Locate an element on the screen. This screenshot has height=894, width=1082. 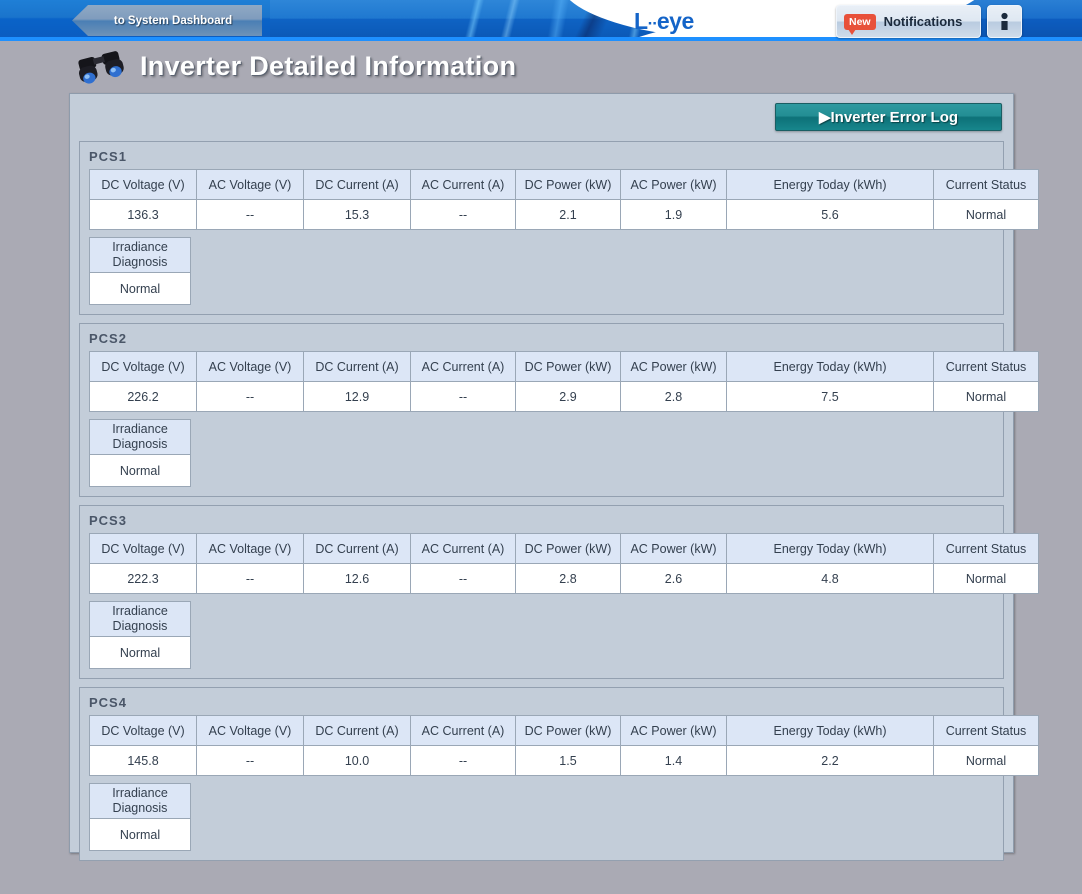
table-cell: 2.1 is located at coordinates (568, 214).